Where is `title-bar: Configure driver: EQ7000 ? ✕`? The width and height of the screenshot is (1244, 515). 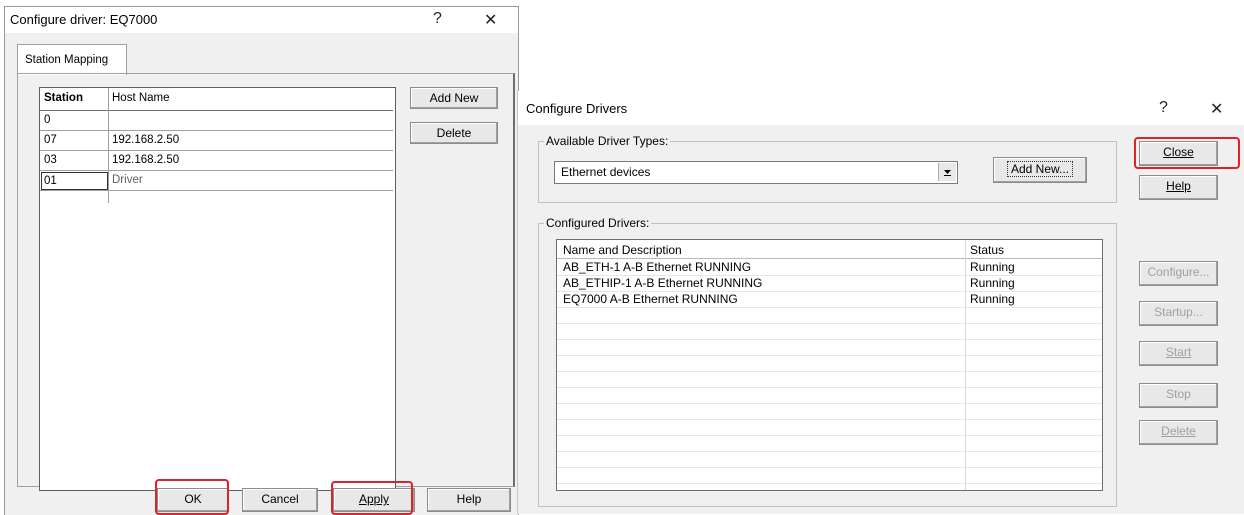
title-bar: Configure driver: EQ7000 ? ✕ is located at coordinates (261, 20).